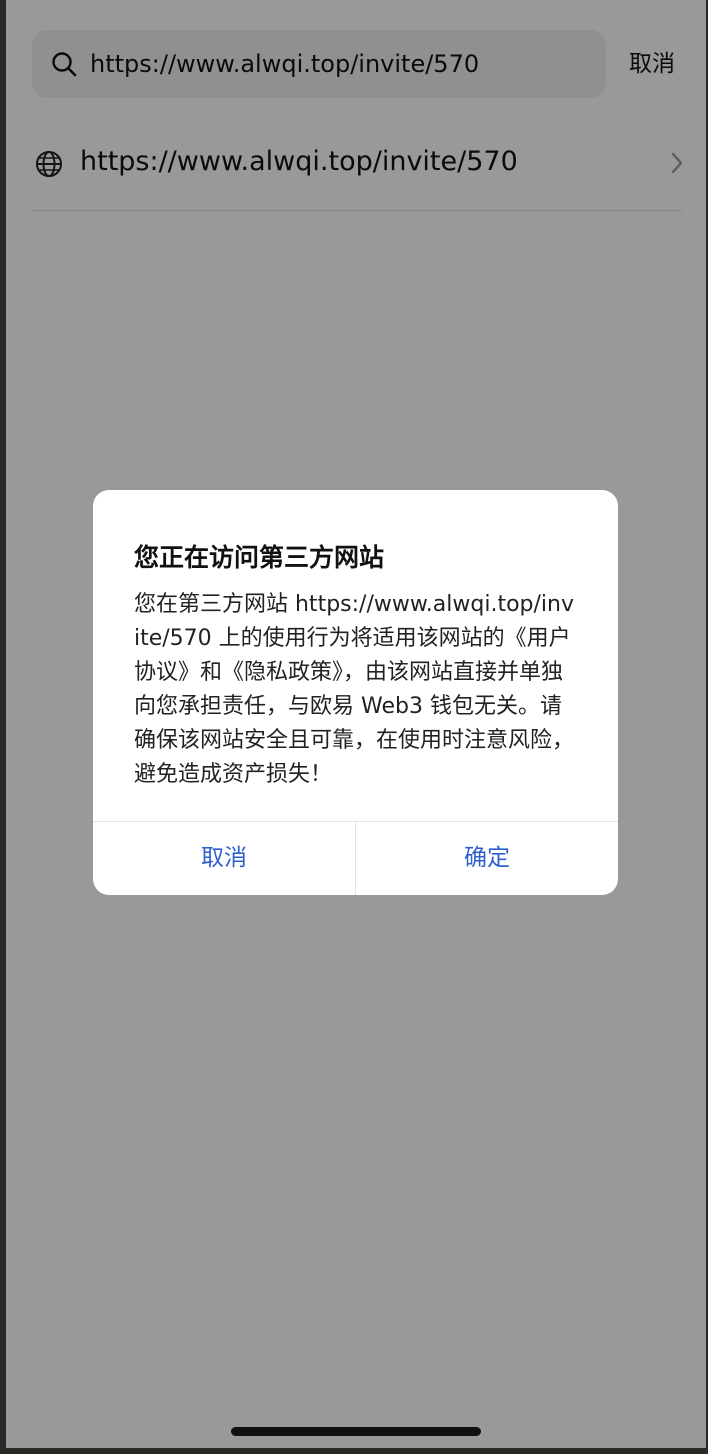 This screenshot has width=708, height=1454. I want to click on dialog-actions: 取消 确定, so click(355, 858).